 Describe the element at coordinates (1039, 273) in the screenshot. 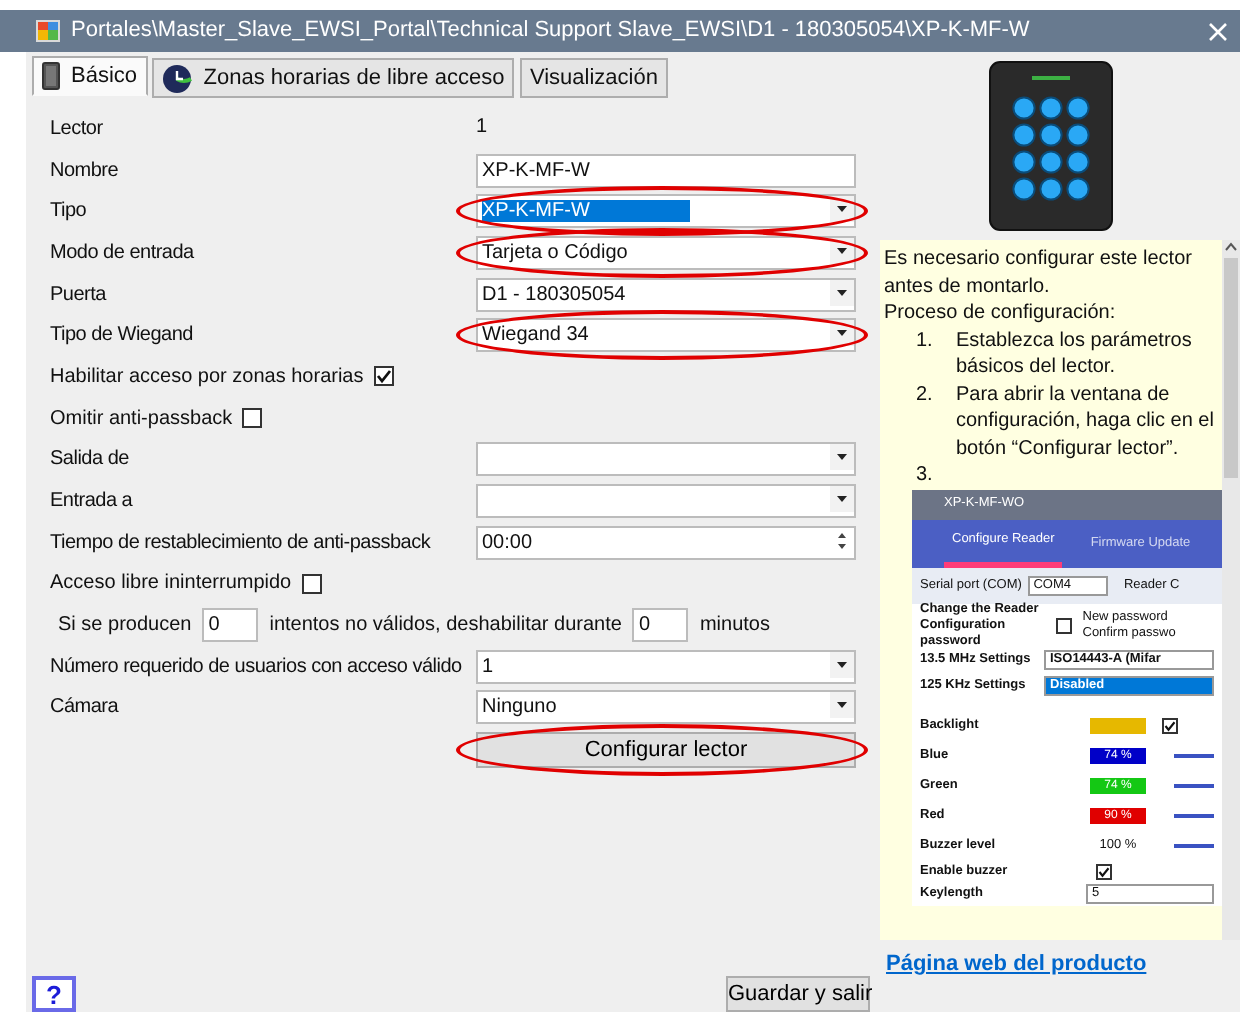

I see `help-text: Es necesario configurar este lector antes de montarlo.` at that location.